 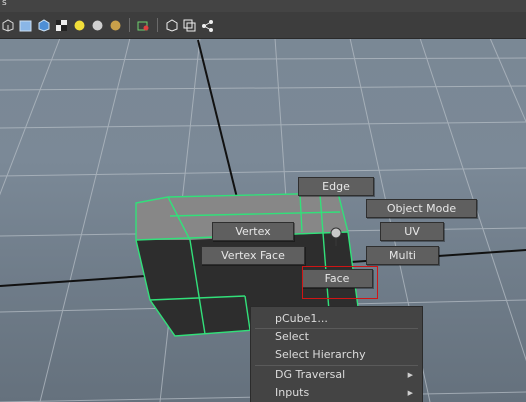 I want to click on mm-uv-label: UV, so click(x=412, y=231).